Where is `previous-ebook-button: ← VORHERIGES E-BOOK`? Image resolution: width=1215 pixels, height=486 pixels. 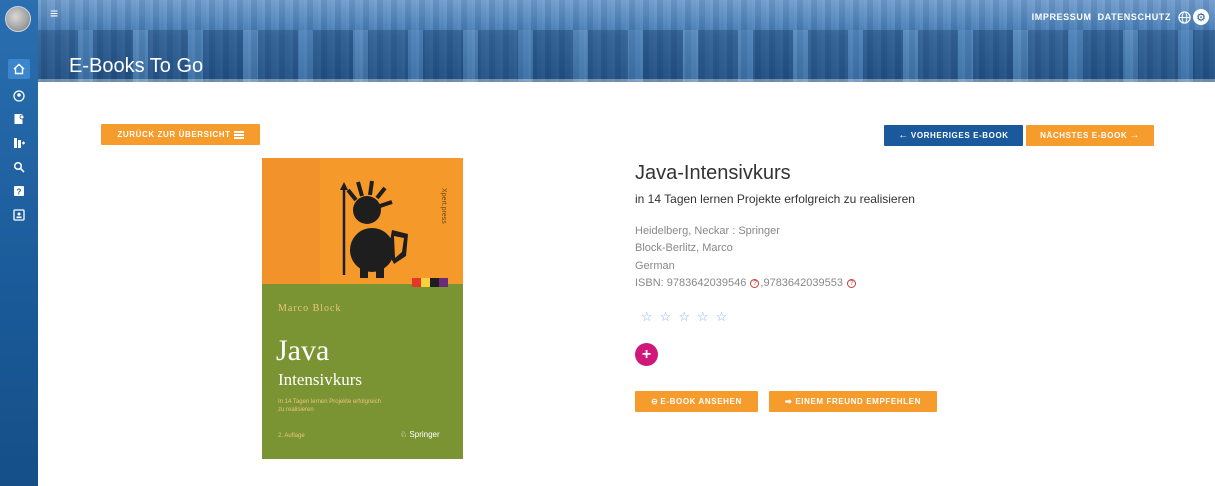
previous-ebook-button: ← VORHERIGES E-BOOK is located at coordinates (953, 135).